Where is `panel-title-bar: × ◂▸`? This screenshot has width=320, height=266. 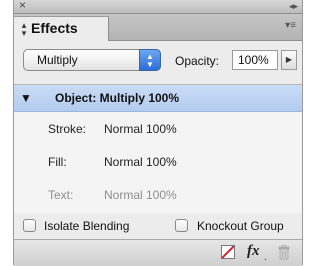
panel-title-bar: × ◂▸ is located at coordinates (158, 7).